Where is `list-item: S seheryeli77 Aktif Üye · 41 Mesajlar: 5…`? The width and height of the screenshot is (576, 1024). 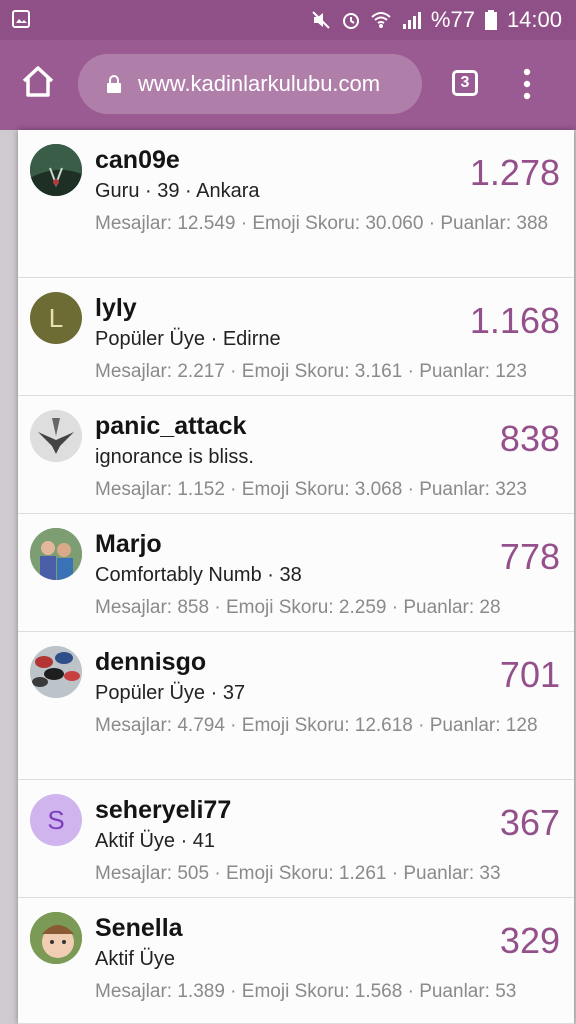
list-item: S seheryeli77 Aktif Üye · 41 Mesajlar: 5… is located at coordinates (296, 839).